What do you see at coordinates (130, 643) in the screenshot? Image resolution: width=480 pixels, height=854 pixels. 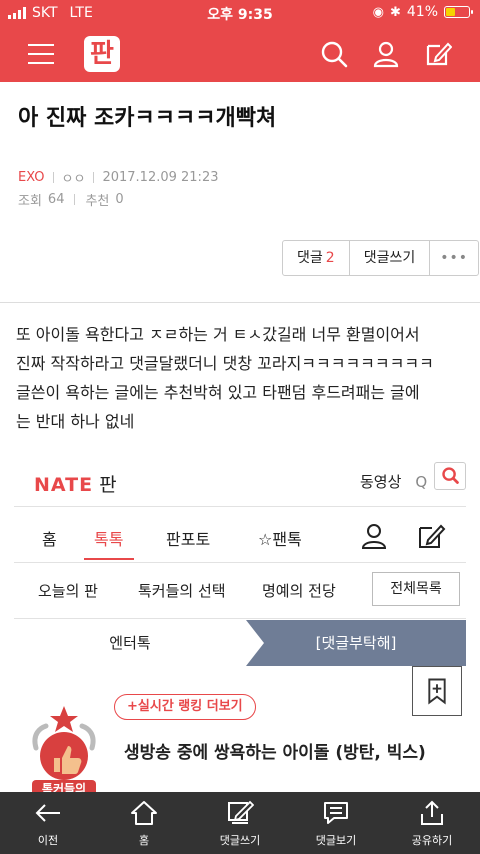 I see `embed-tab-entertalk: 엔터톡` at bounding box center [130, 643].